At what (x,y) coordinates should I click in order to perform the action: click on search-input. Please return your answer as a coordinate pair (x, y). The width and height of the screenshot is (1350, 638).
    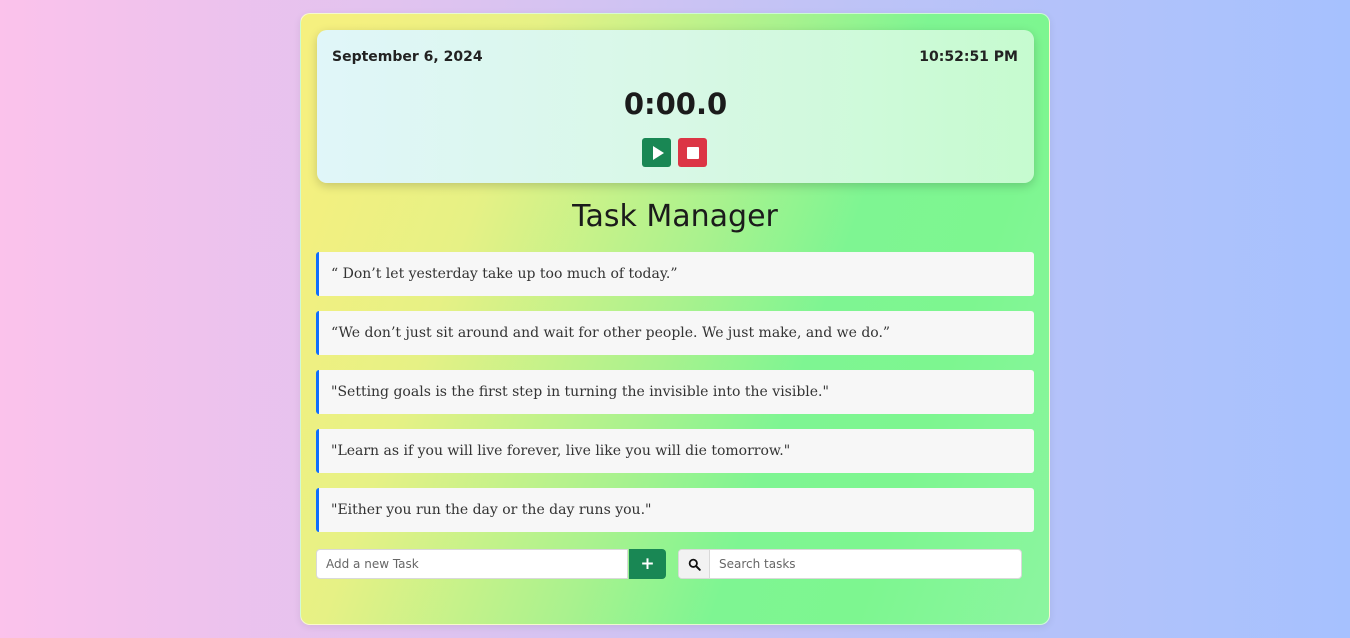
    Looking at the image, I should click on (865, 564).